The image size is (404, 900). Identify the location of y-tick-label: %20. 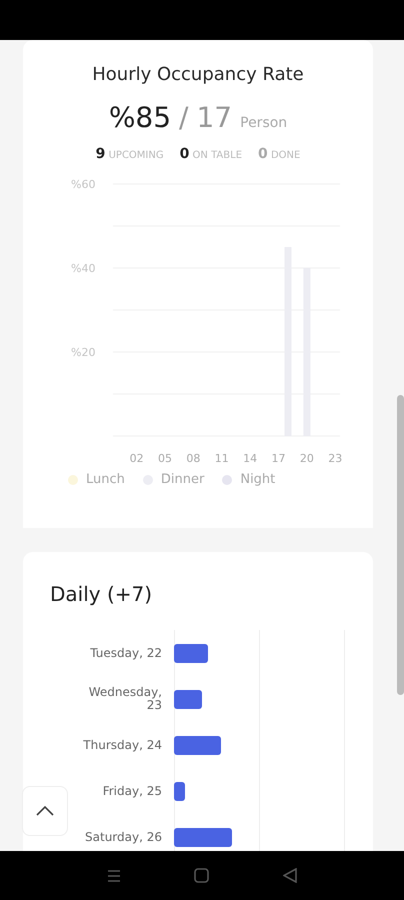
(83, 352).